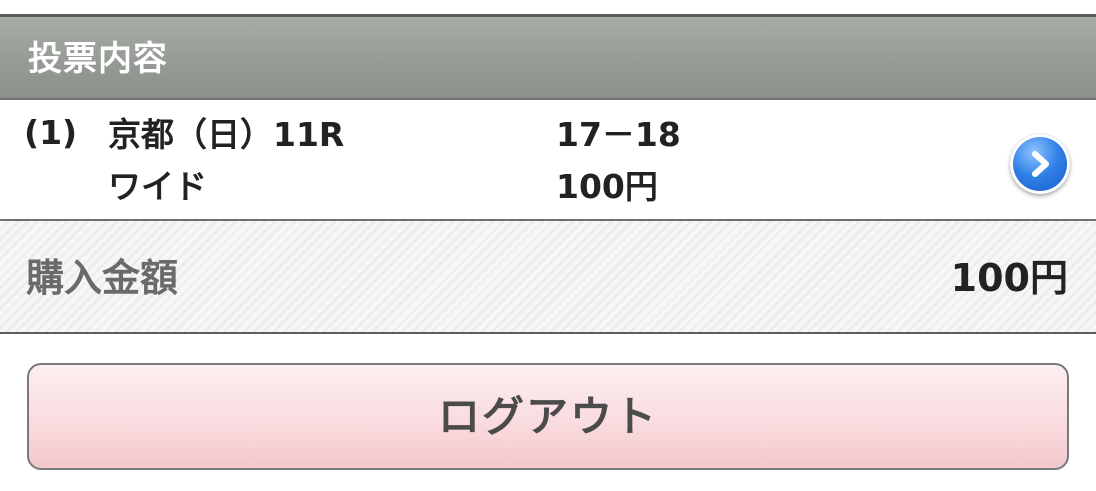 This screenshot has height=491, width=1096. I want to click on chevron-right-glyph, so click(1040, 164).